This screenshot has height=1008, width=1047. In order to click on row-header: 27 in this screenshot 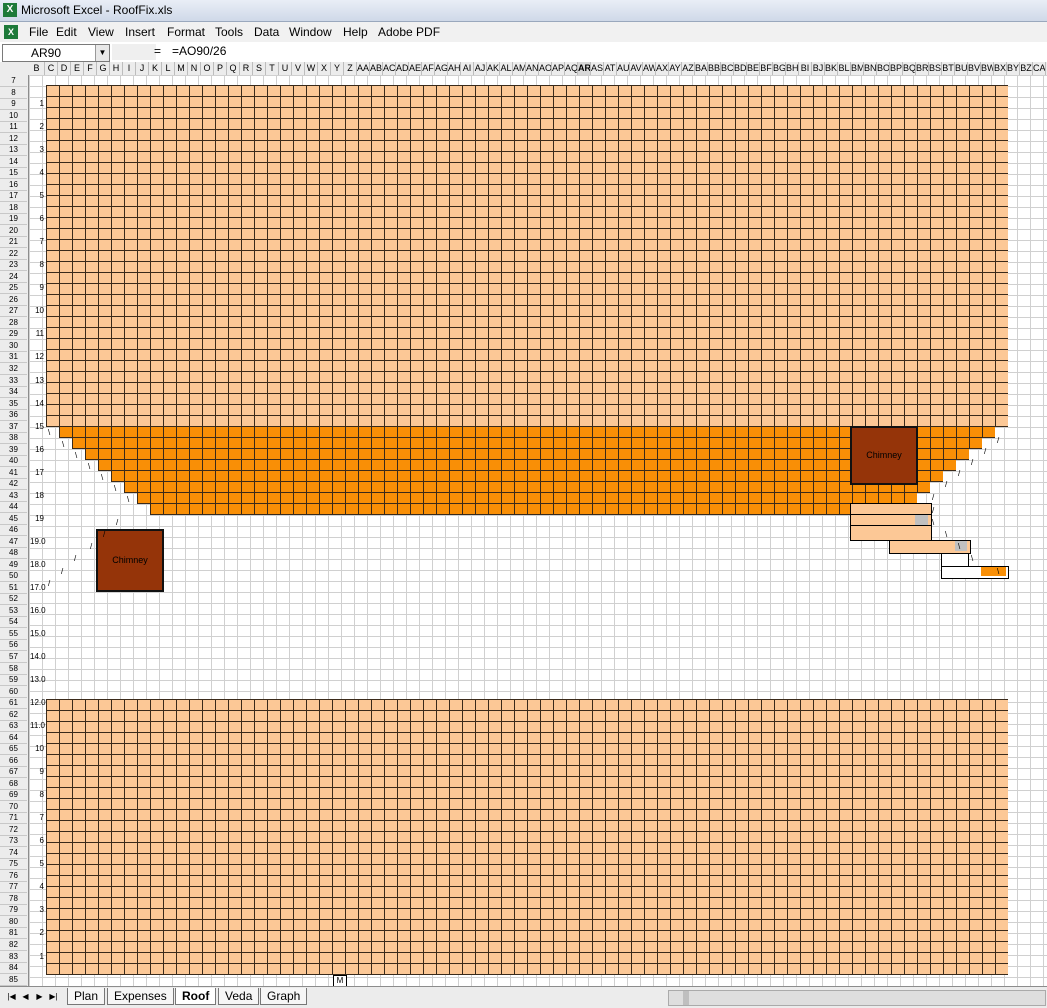, I will do `click(13, 311)`.